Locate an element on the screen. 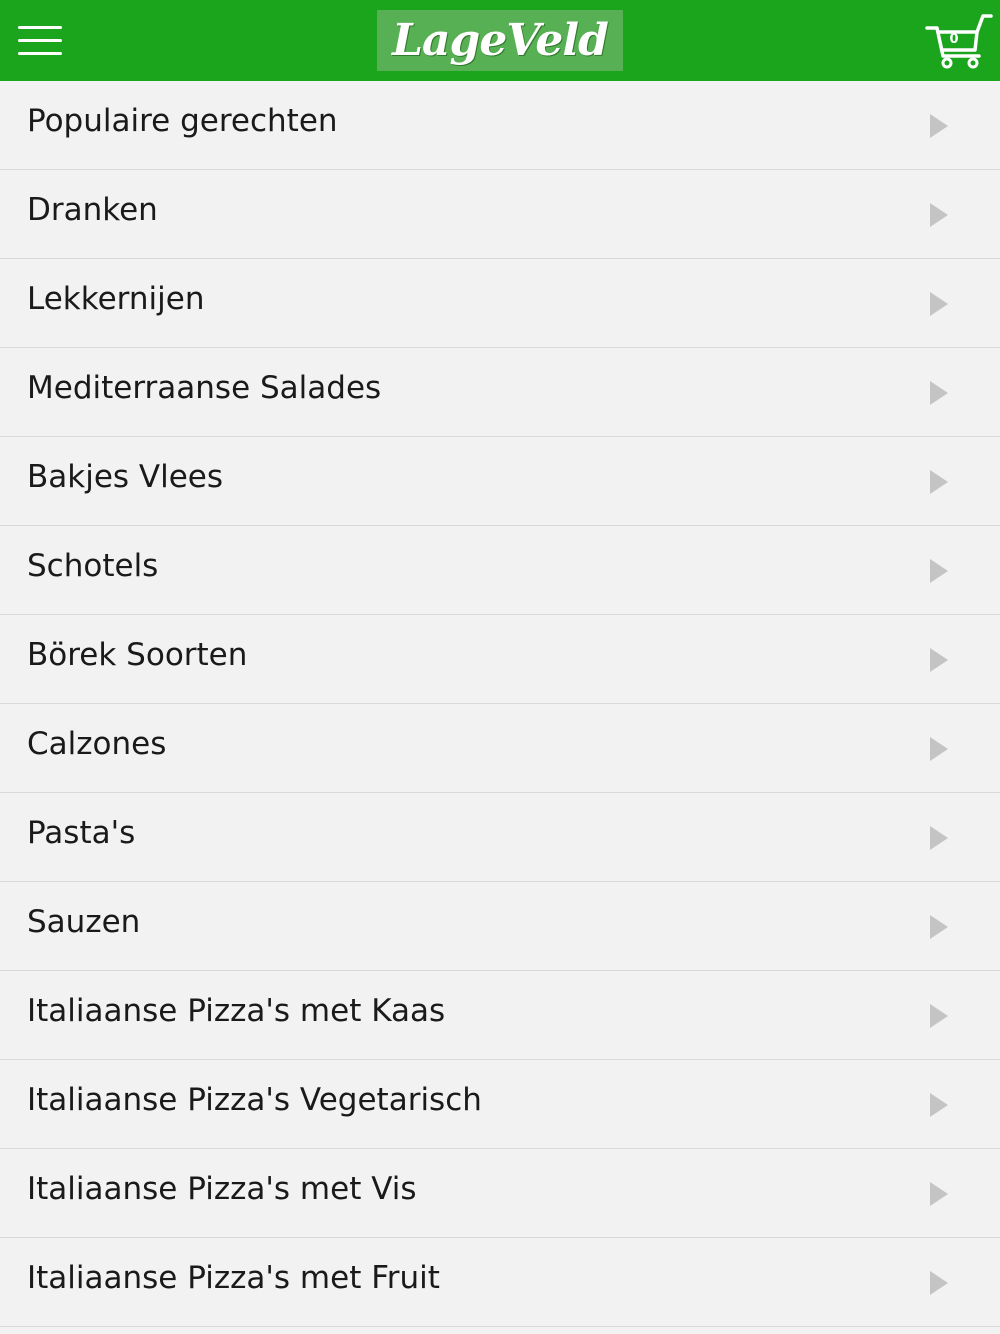 The image size is (1000, 1334). category-item: Italiaanse Pizza's met Kaas is located at coordinates (500, 1015).